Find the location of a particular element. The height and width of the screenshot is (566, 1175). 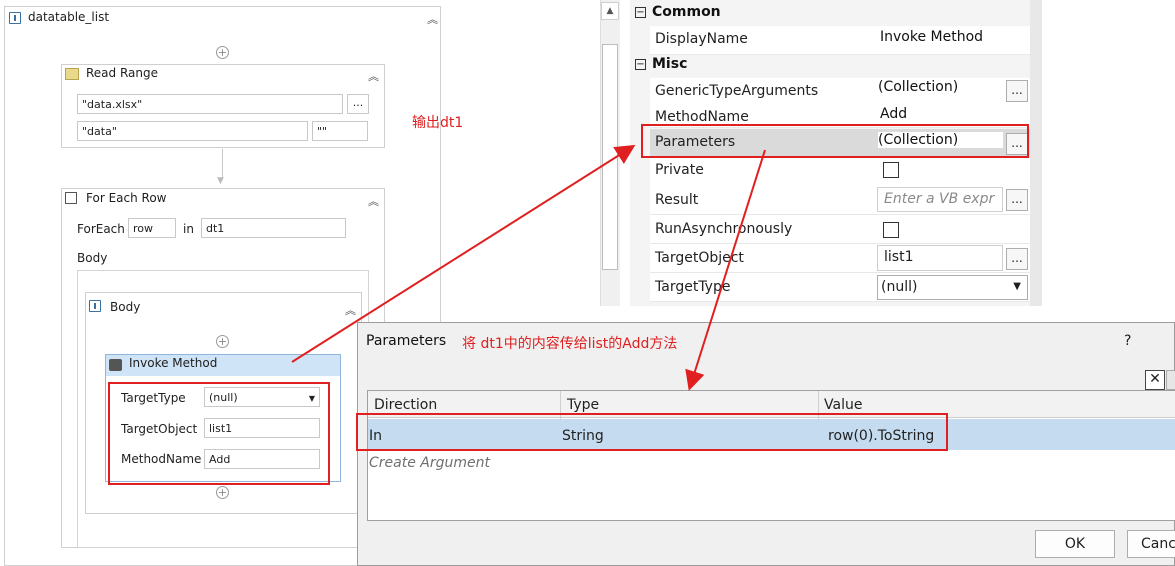

arrow-parameters-to-dialog is located at coordinates (725, 270).